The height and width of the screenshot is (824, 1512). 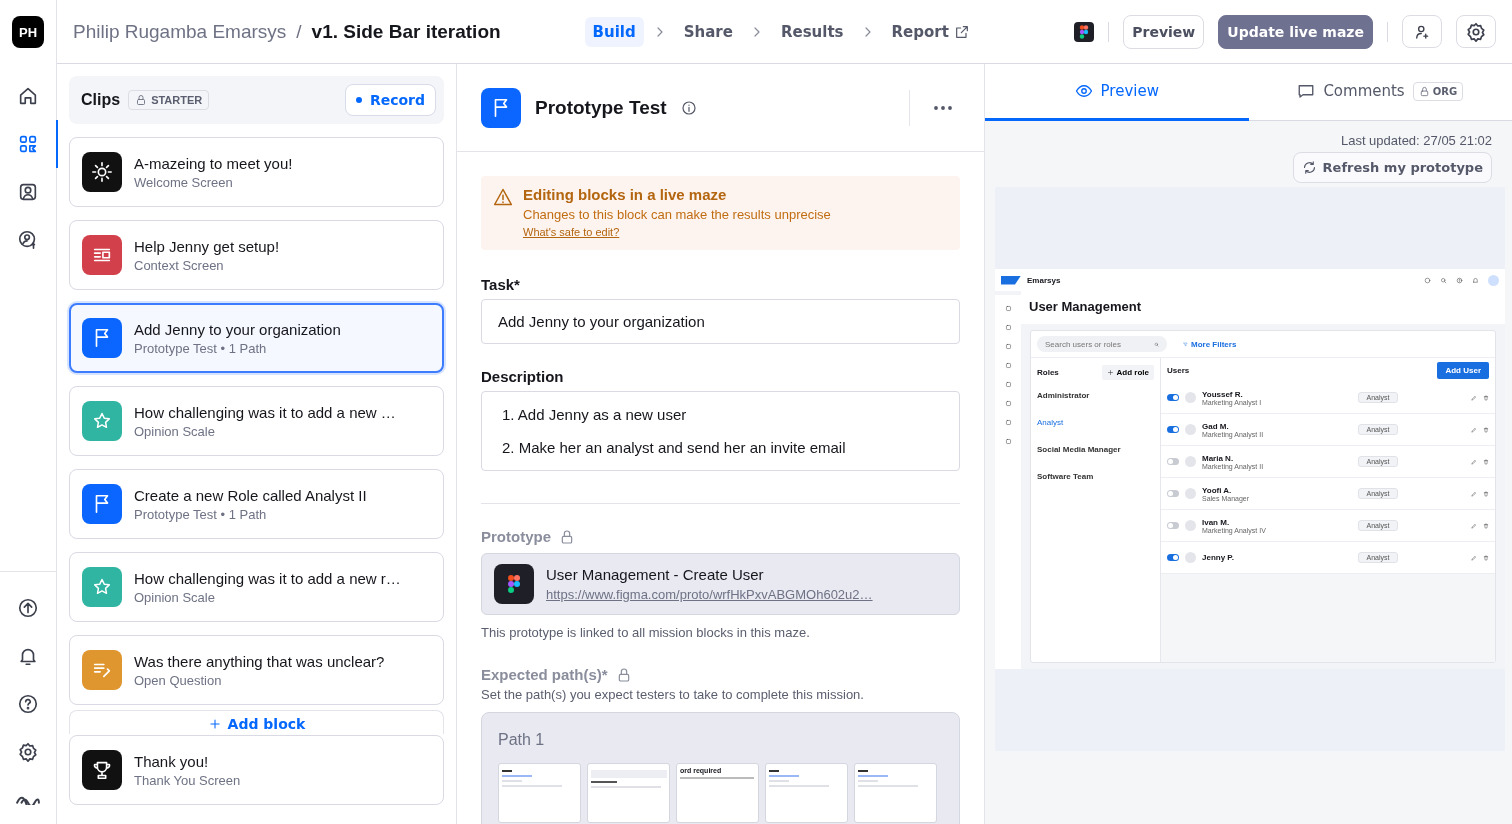 I want to click on block-card: Help Jenny get setup! Context Screen, so click(x=256, y=255).